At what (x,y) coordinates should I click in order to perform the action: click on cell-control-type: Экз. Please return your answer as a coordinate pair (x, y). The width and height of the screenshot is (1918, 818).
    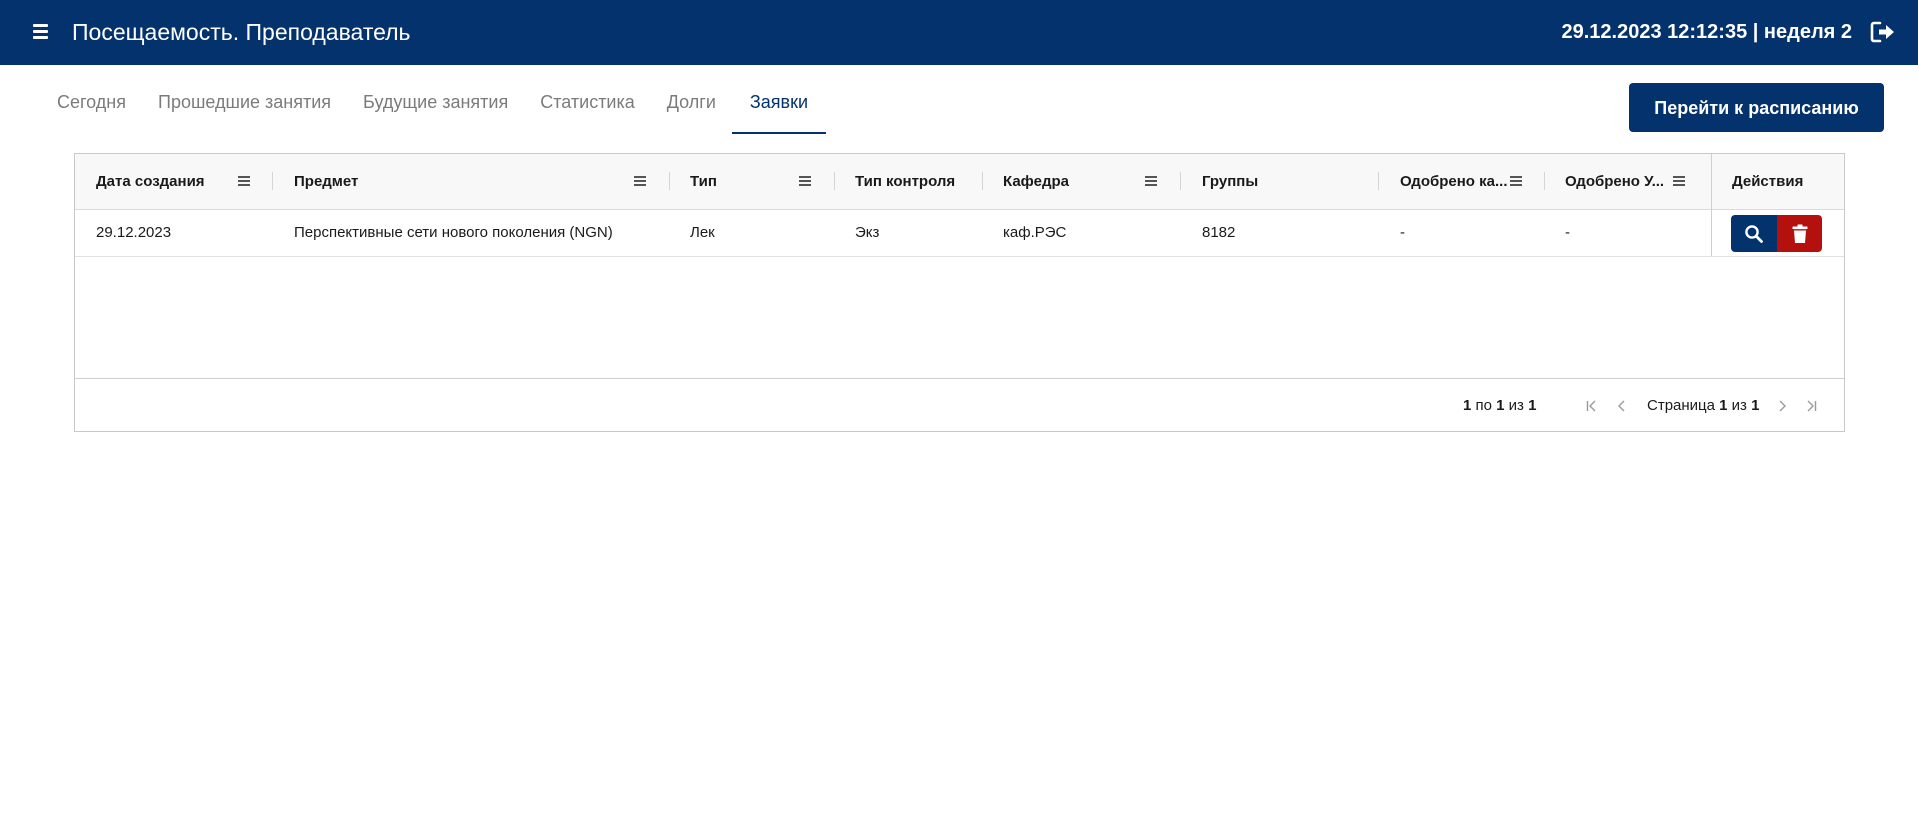
    Looking at the image, I should click on (867, 232).